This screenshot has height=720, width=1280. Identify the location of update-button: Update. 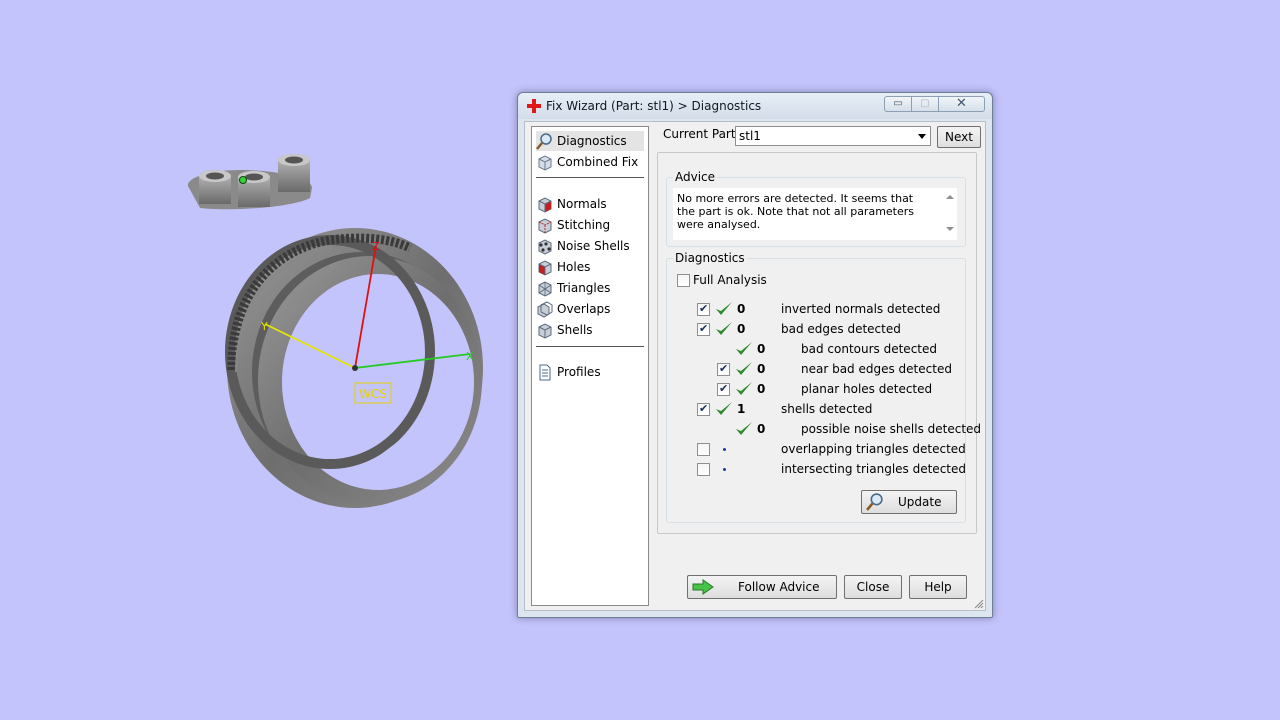
(909, 502).